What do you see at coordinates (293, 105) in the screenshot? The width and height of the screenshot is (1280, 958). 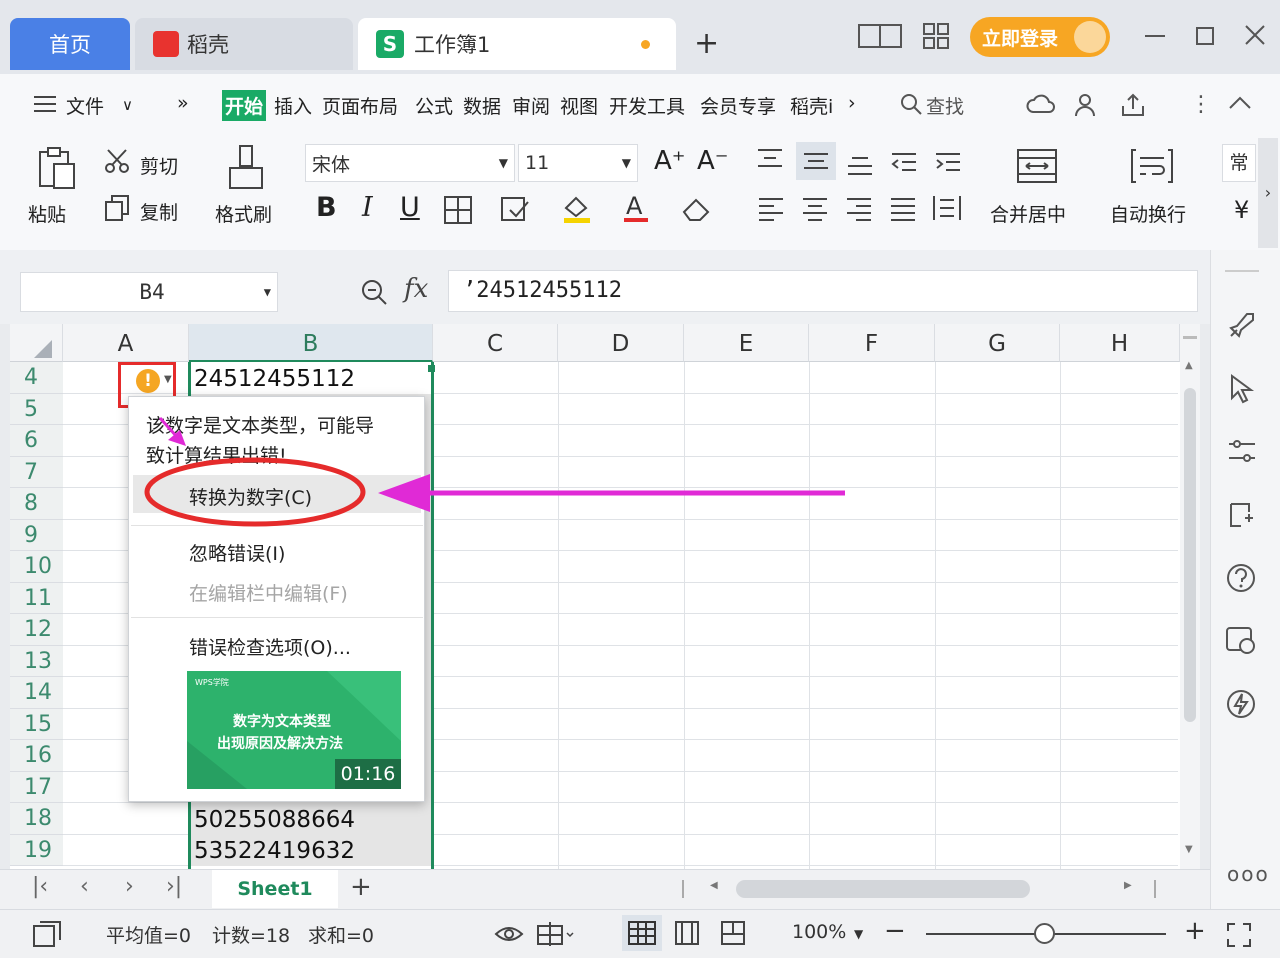 I see `menu-insert: 插入` at bounding box center [293, 105].